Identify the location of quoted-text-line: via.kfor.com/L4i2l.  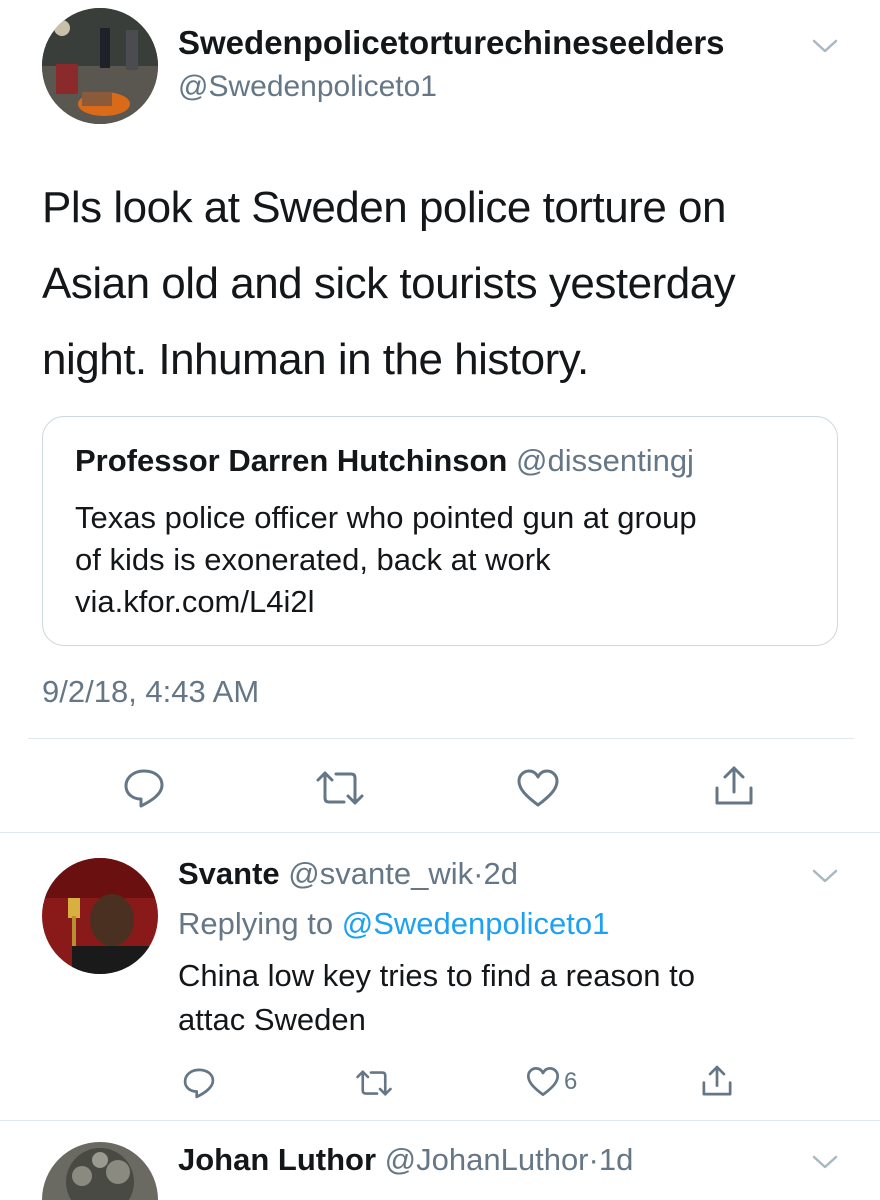
(195, 601).